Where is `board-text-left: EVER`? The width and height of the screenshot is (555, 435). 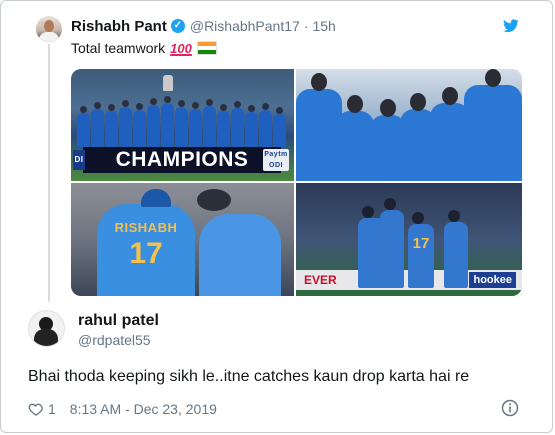
board-text-left: EVER is located at coordinates (320, 280).